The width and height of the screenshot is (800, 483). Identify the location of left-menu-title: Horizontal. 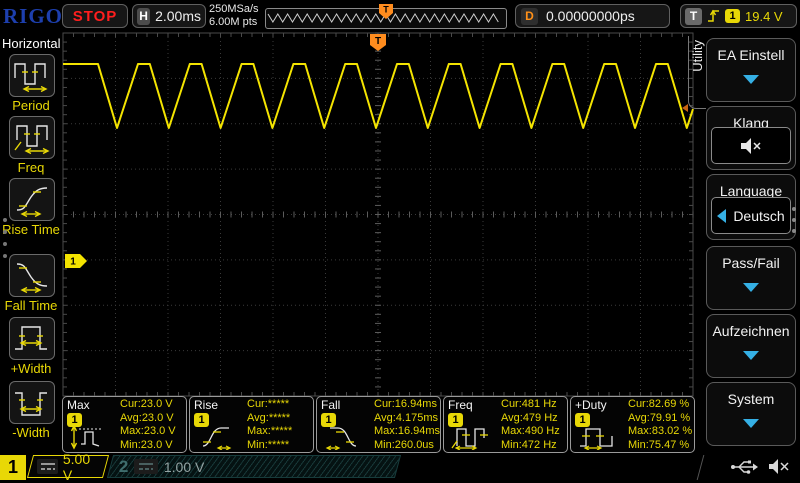
(31, 43).